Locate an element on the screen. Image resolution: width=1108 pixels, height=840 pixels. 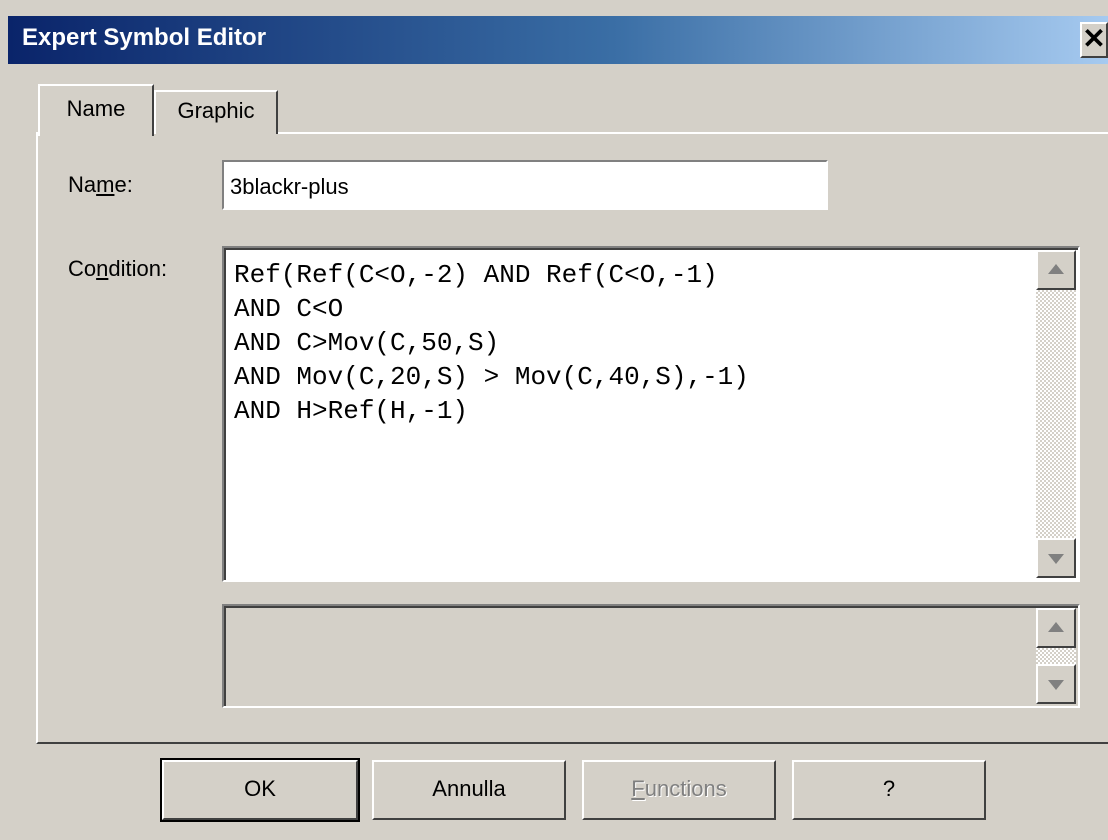
close-button: ✕ is located at coordinates (1094, 40).